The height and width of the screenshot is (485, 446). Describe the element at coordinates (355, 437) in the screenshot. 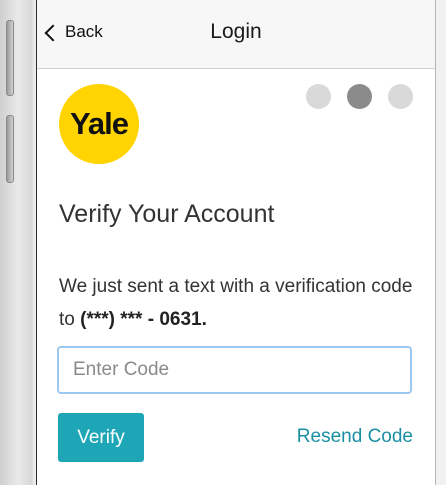

I see `resend-code-link: Resend Code` at that location.